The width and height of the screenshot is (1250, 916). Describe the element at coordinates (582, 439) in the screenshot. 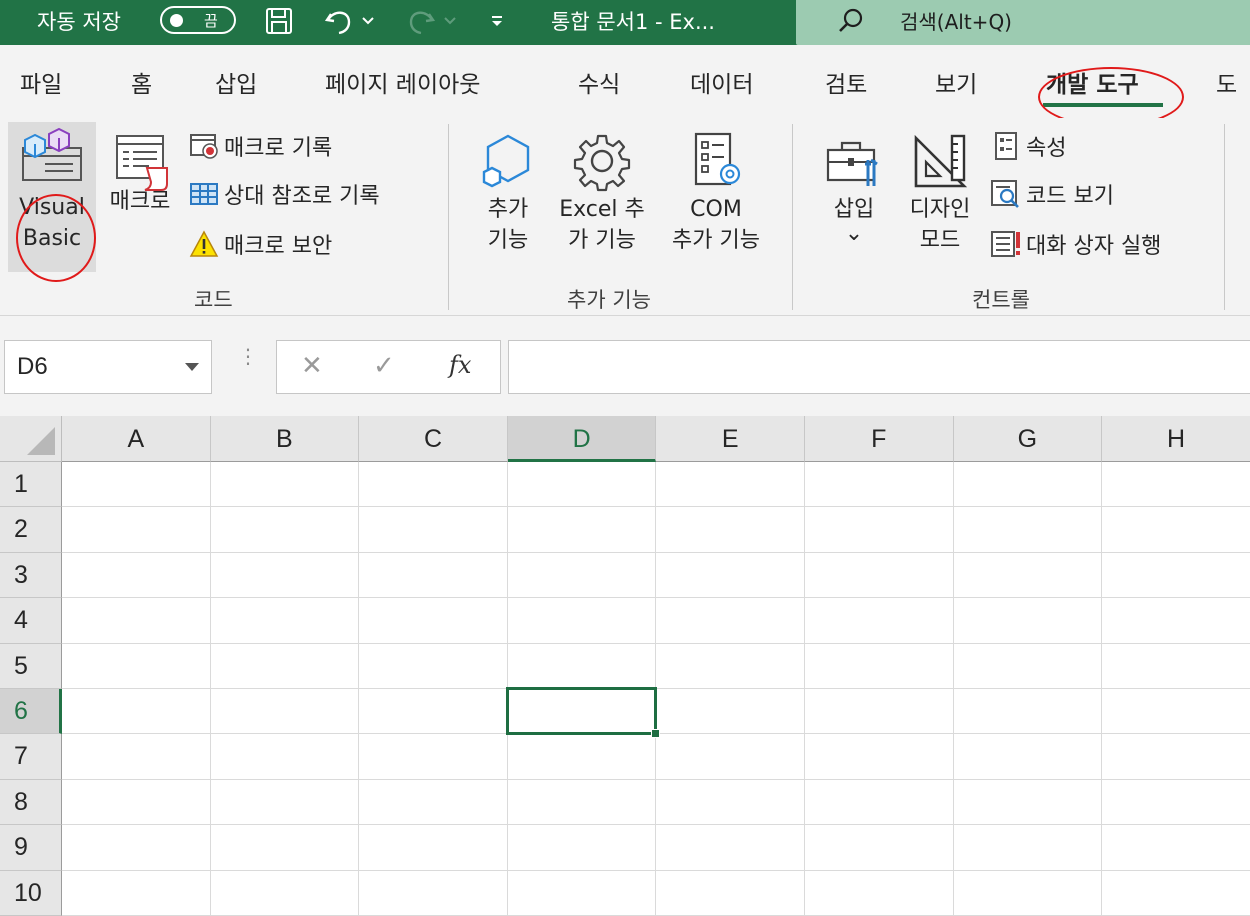

I see `column-header-d: D` at that location.